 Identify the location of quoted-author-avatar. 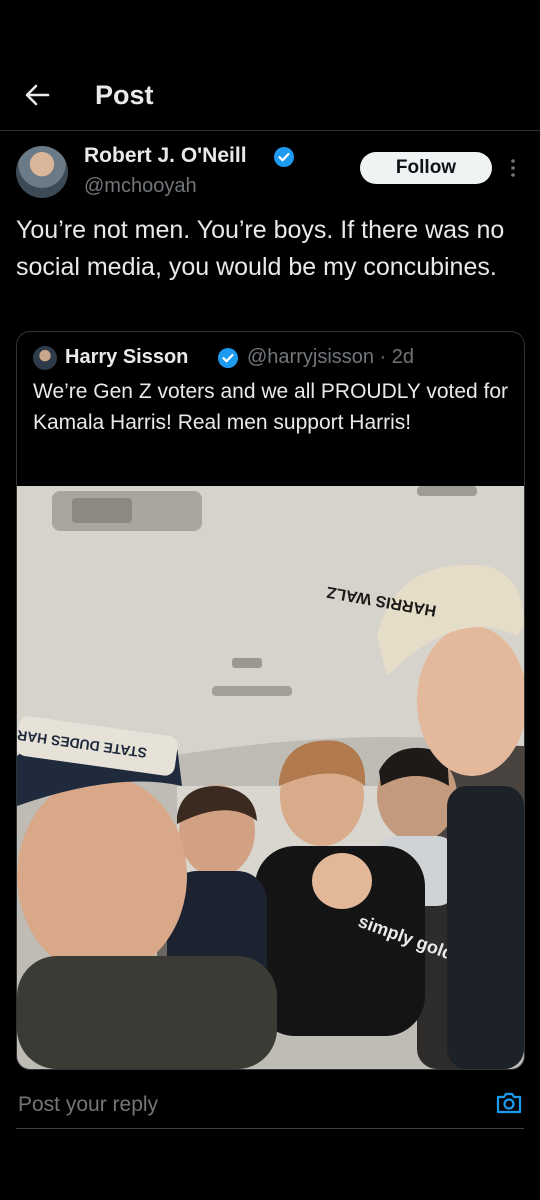
(45, 358).